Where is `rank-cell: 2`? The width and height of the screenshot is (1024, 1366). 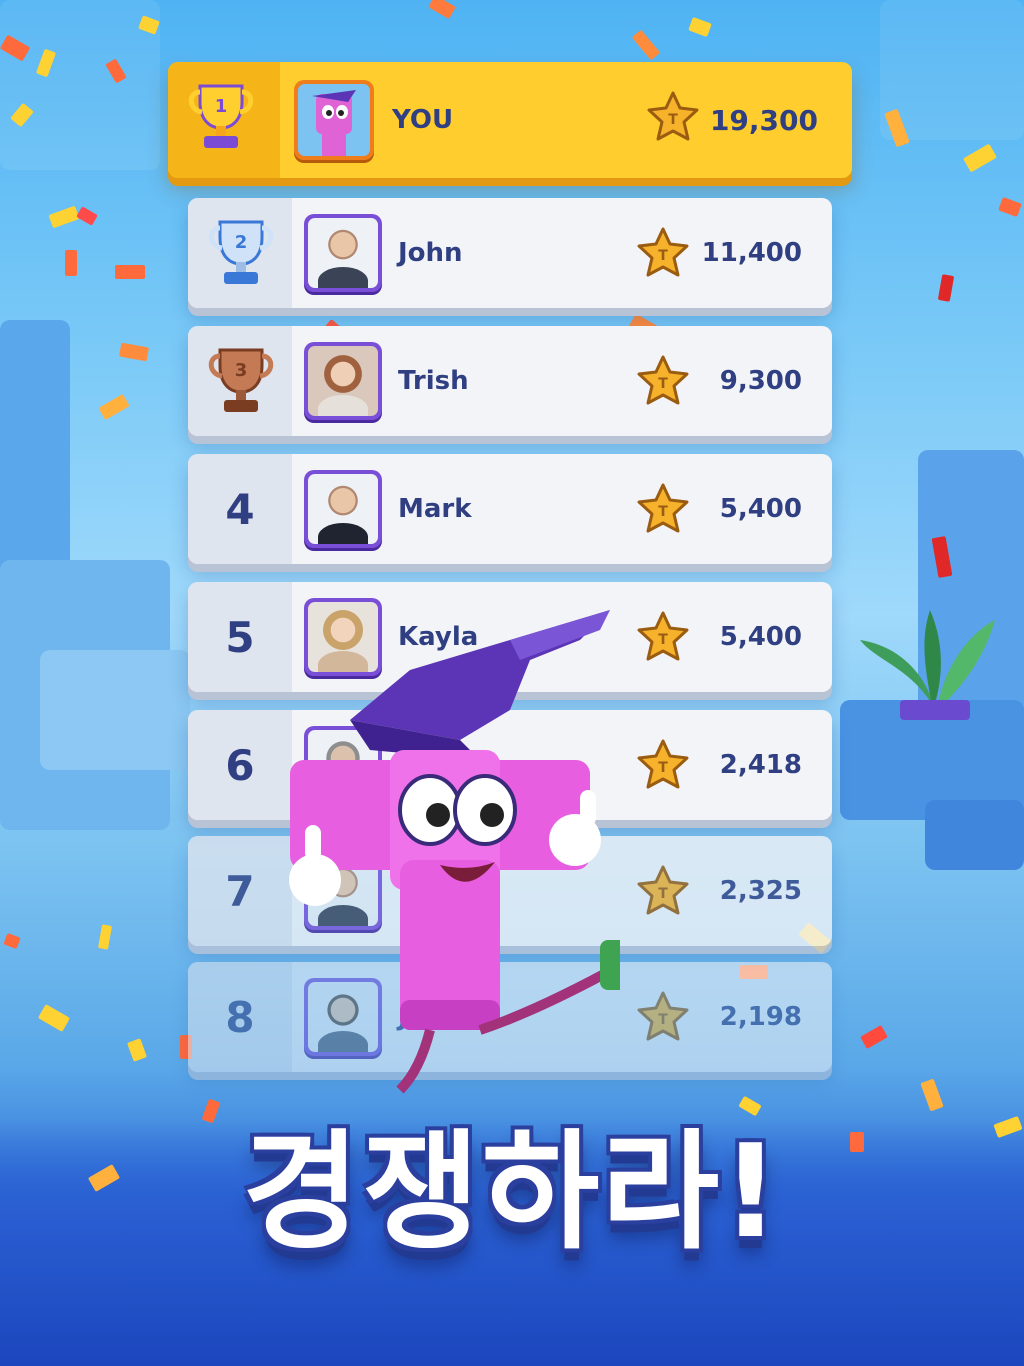
rank-cell: 2 is located at coordinates (240, 253).